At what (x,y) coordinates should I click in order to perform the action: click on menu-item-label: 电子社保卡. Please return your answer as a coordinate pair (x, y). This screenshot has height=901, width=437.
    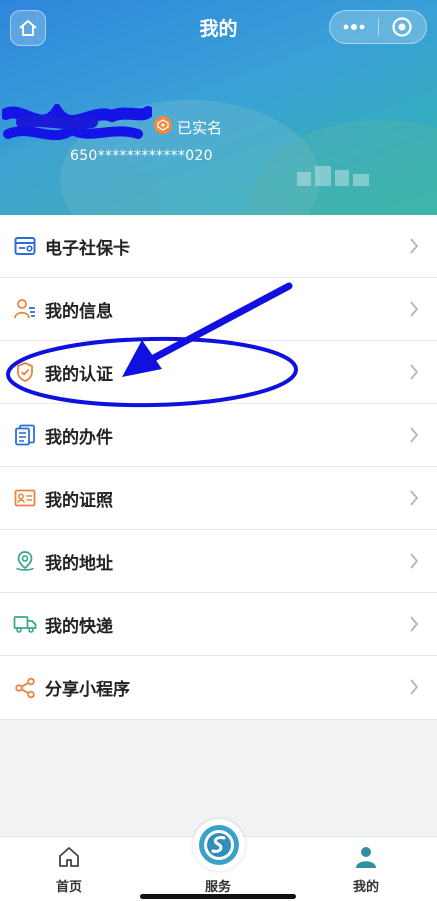
    Looking at the image, I should click on (87, 248).